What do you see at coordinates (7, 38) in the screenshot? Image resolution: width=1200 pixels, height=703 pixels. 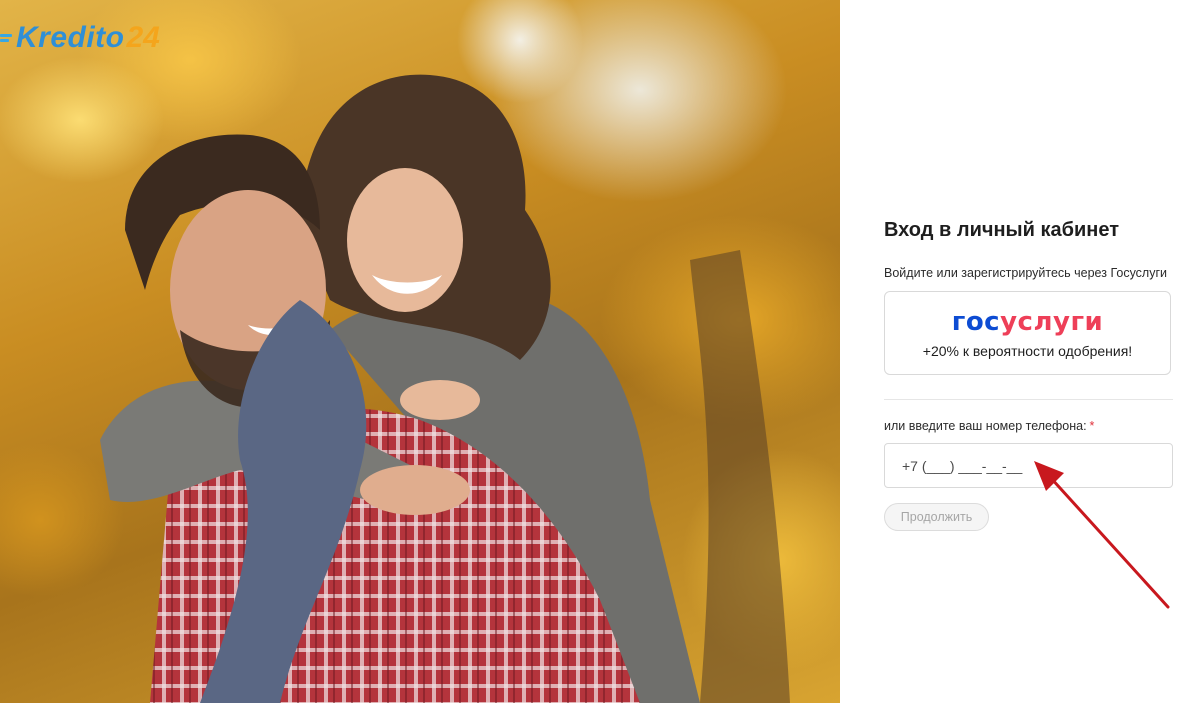 I see `speed-lines-icon` at bounding box center [7, 38].